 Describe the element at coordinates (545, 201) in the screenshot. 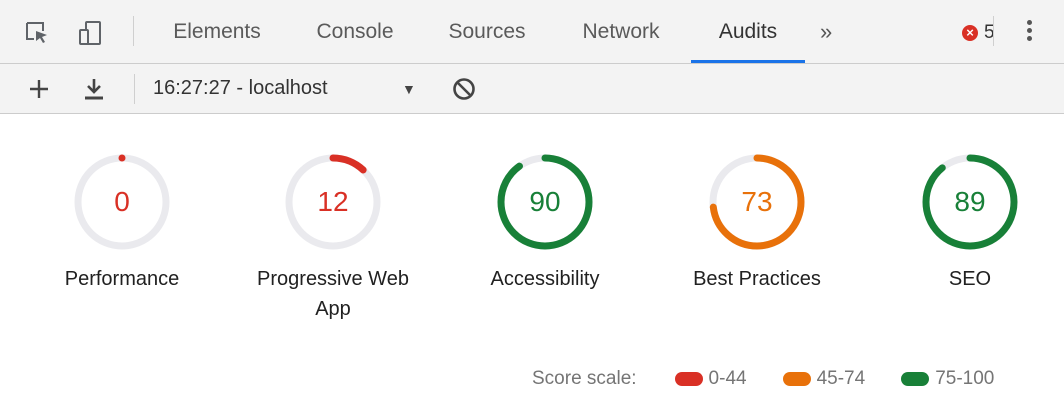

I see `gauge-score: 90` at that location.